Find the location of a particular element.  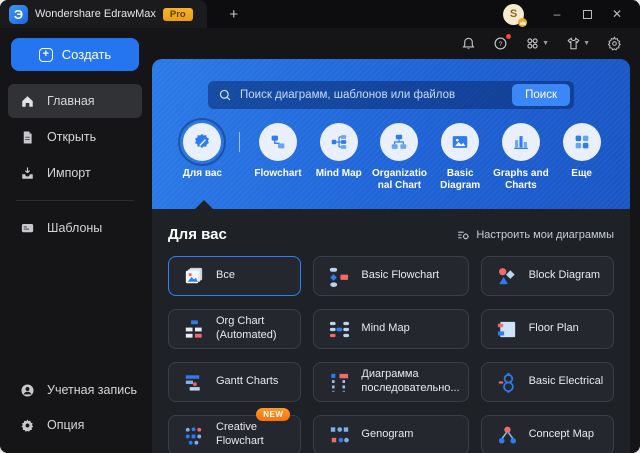

section-title: Для вас is located at coordinates (197, 234).